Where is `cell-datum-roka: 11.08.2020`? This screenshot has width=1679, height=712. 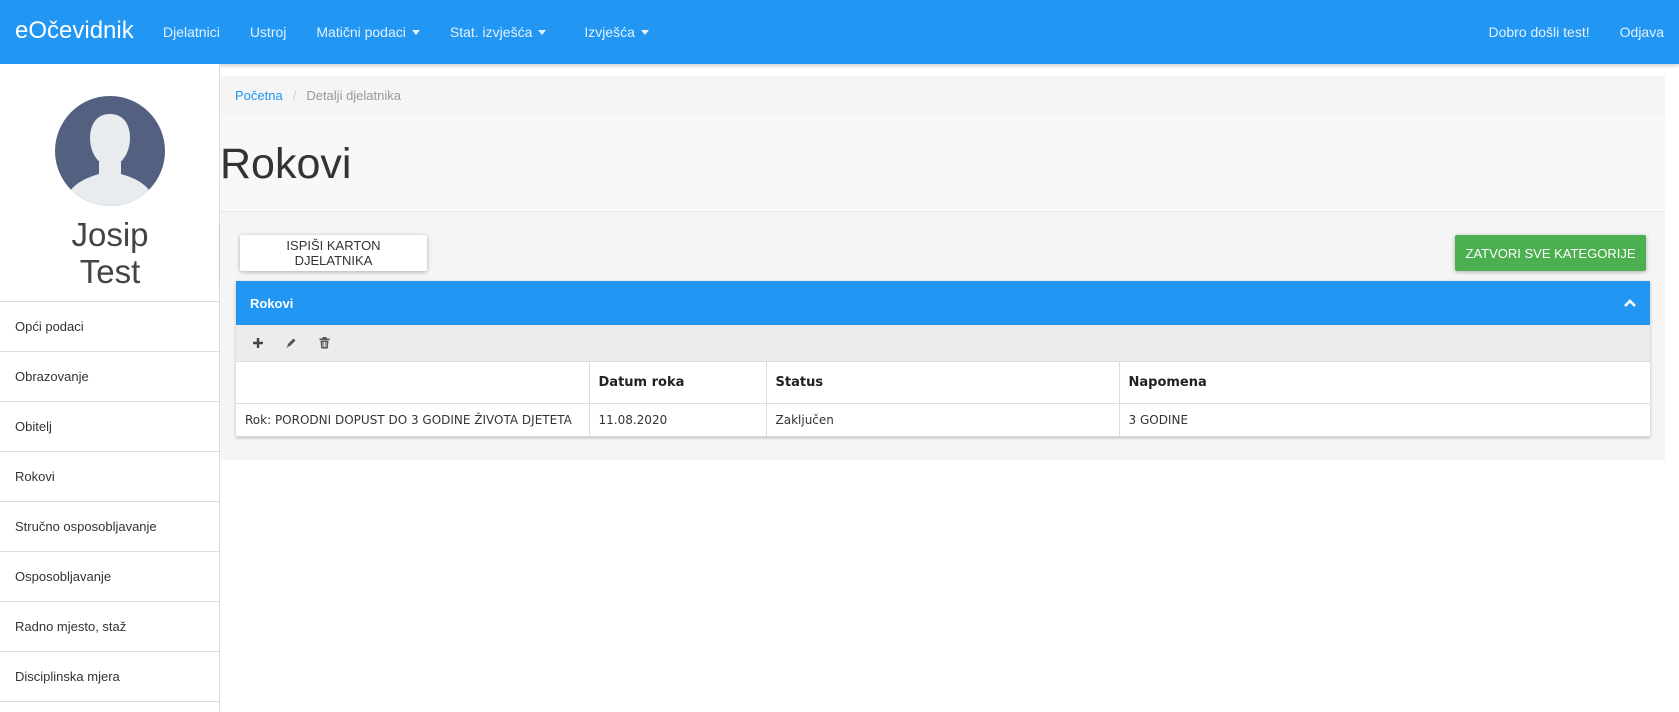
cell-datum-roka: 11.08.2020 is located at coordinates (678, 420).